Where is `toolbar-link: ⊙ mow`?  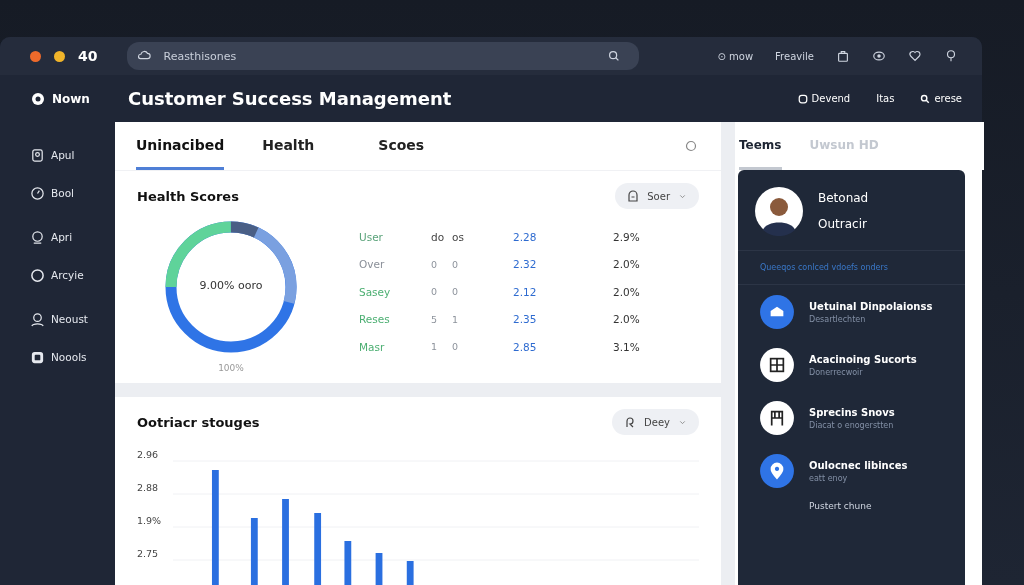 toolbar-link: ⊙ mow is located at coordinates (735, 56).